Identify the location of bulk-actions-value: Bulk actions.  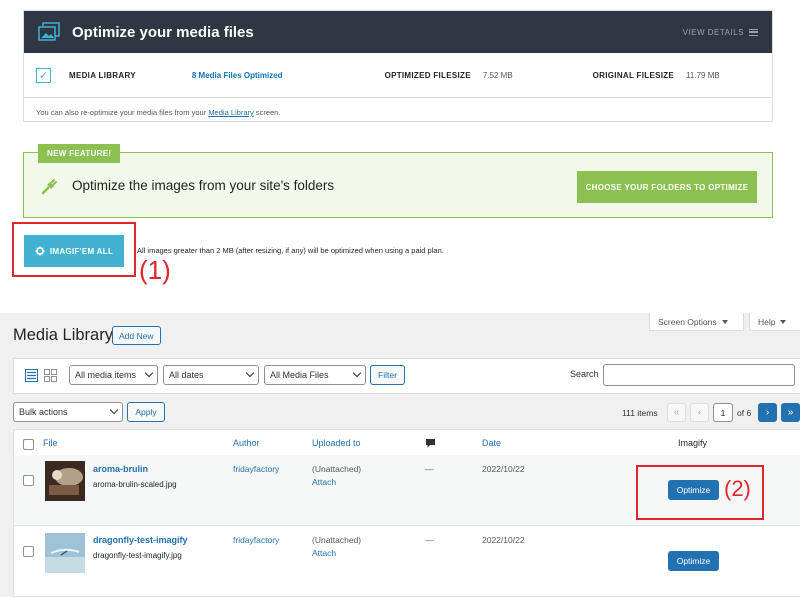
(43, 412).